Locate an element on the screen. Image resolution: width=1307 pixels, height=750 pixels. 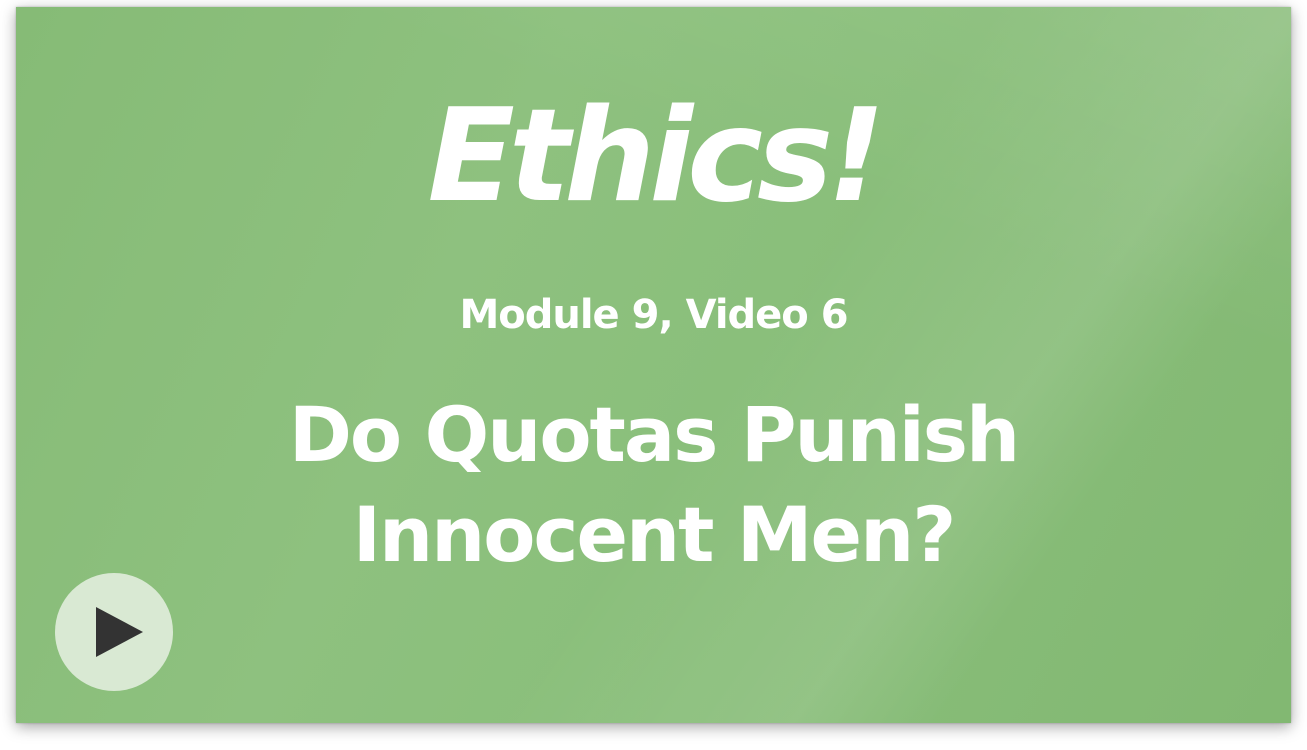
headline-line-2: Innocent Men? is located at coordinates (654, 534).